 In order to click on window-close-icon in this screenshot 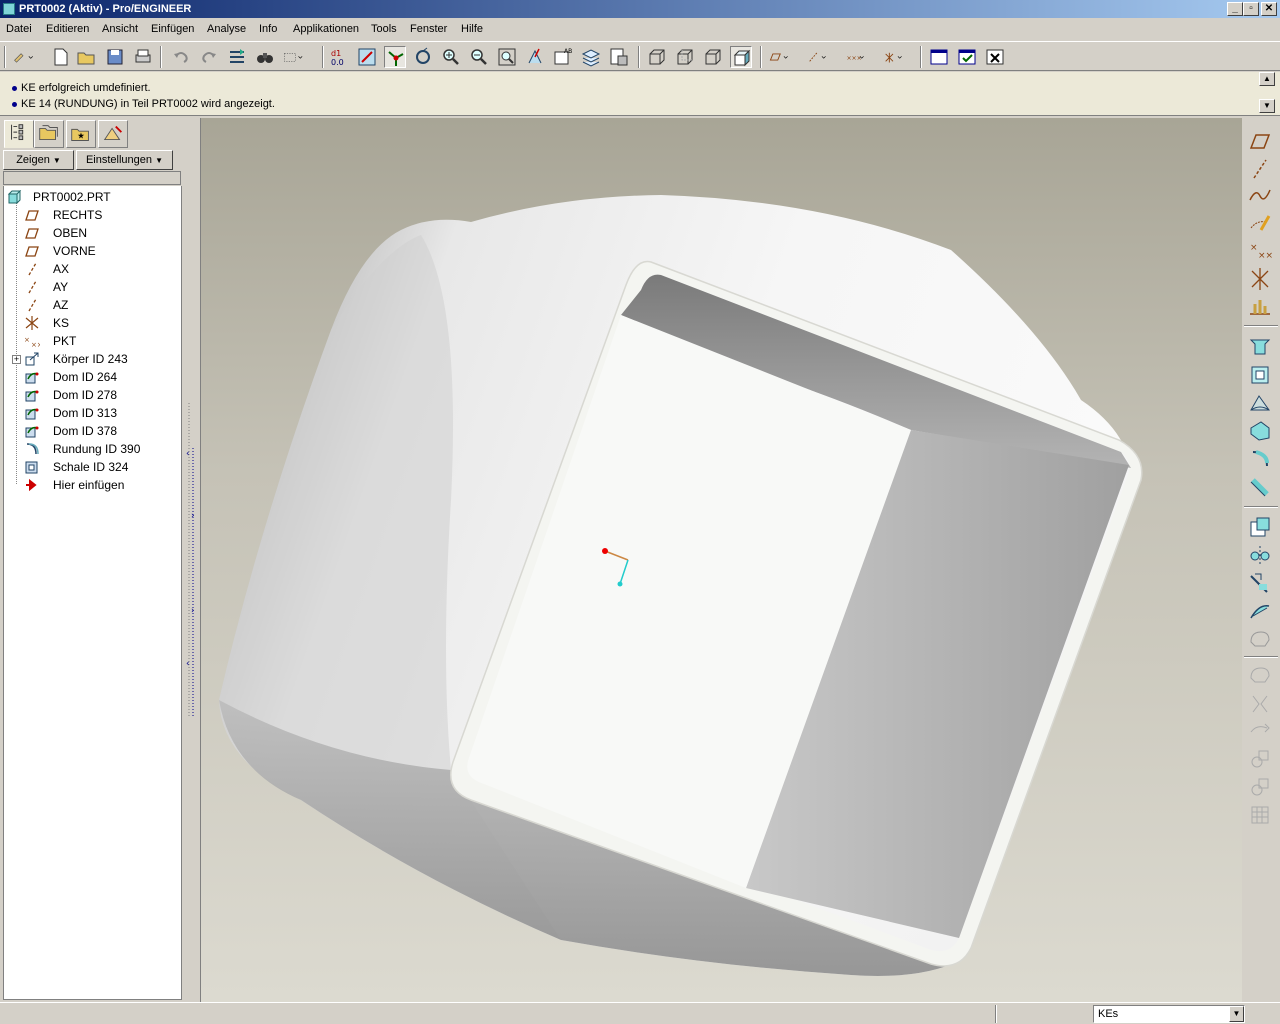, I will do `click(995, 57)`.